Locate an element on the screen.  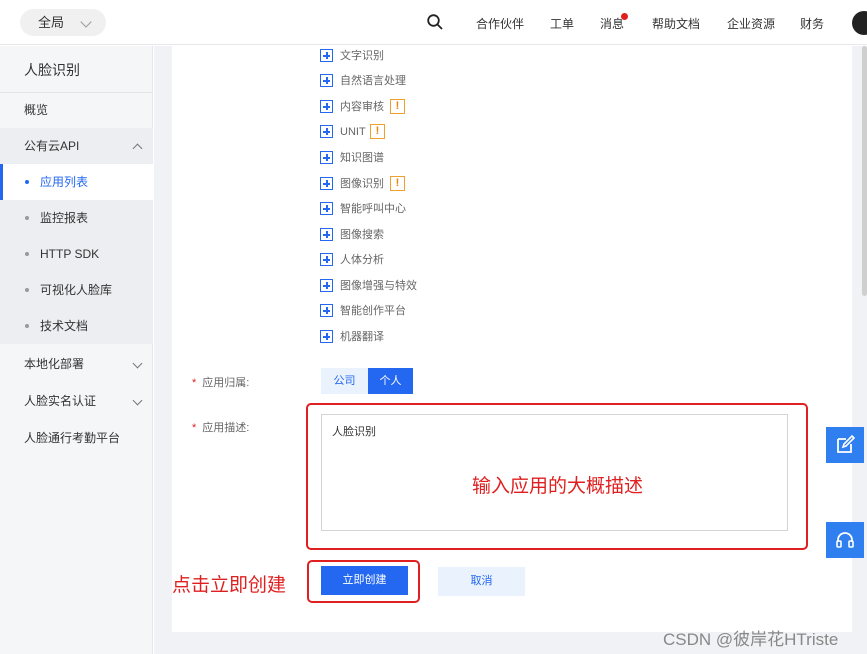
ownership-option-company: 公司 is located at coordinates (344, 381).